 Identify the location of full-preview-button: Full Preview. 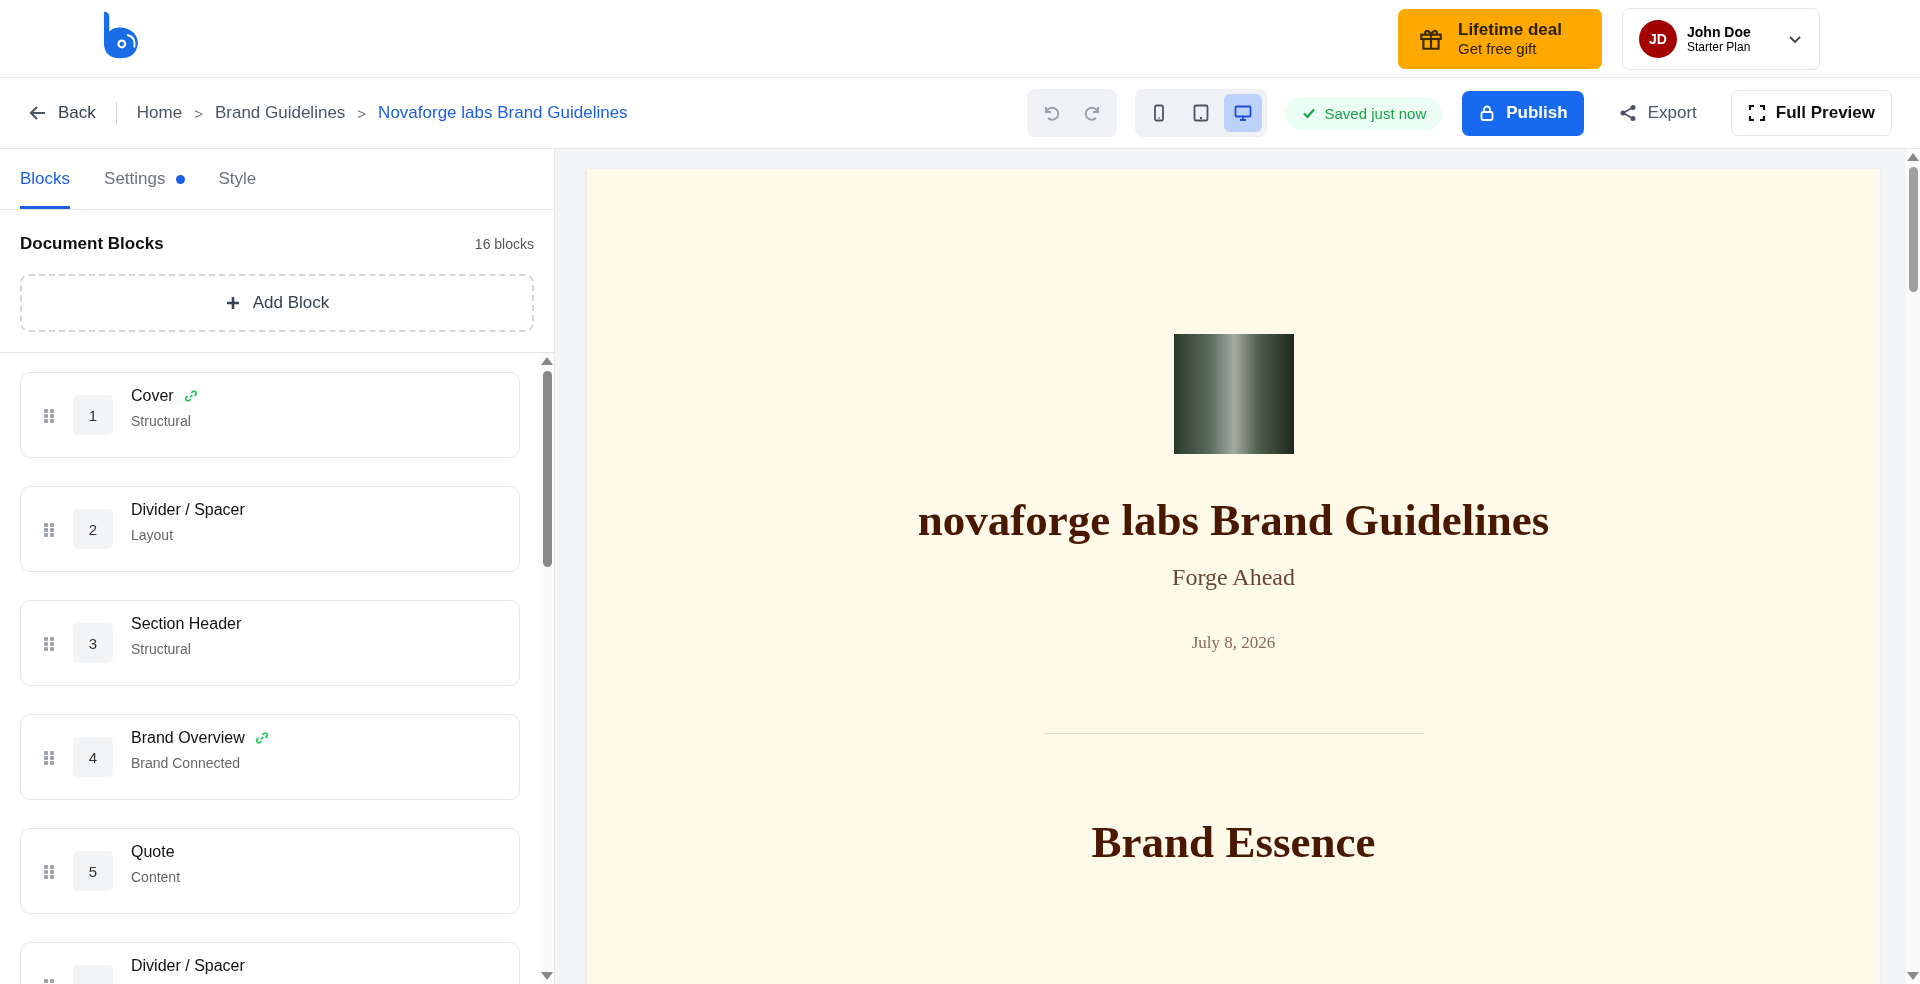
(1811, 113).